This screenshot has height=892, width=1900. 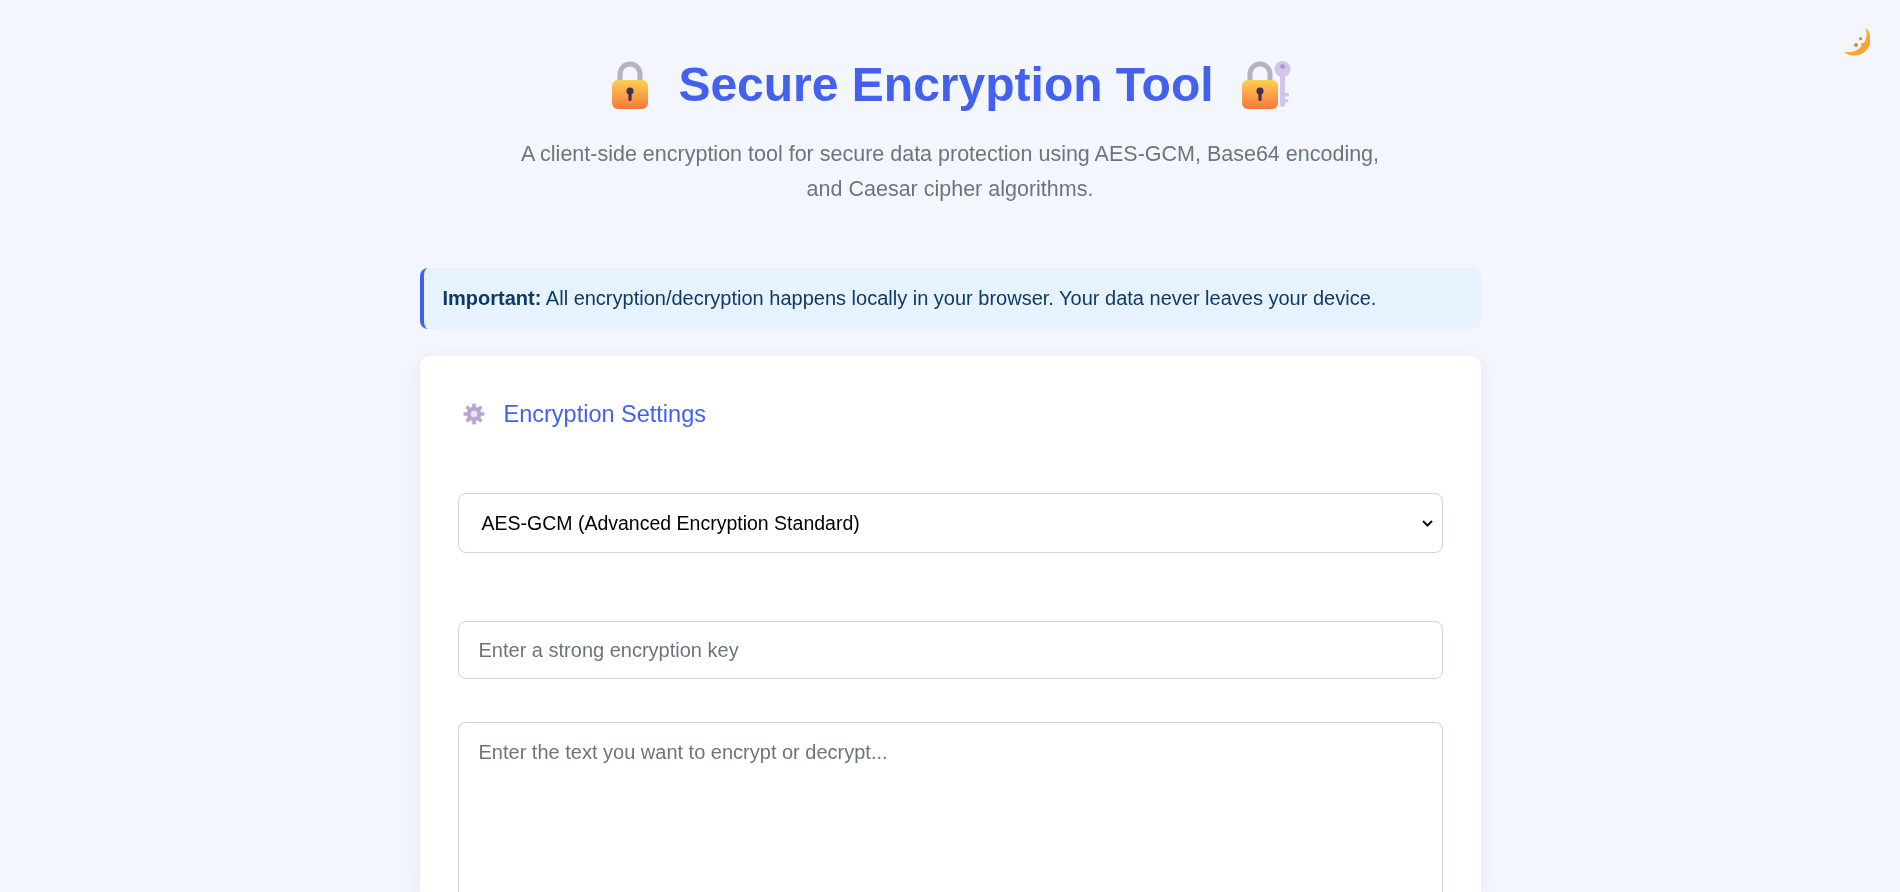 What do you see at coordinates (604, 414) in the screenshot?
I see `section-title: Encryption Settings` at bounding box center [604, 414].